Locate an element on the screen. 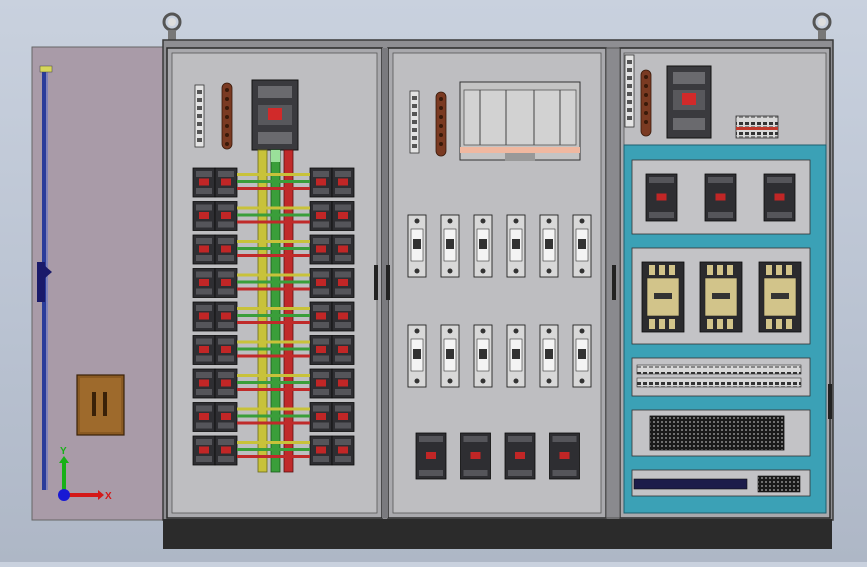 This screenshot has height=567, width=867. open-door is located at coordinates (98, 283).